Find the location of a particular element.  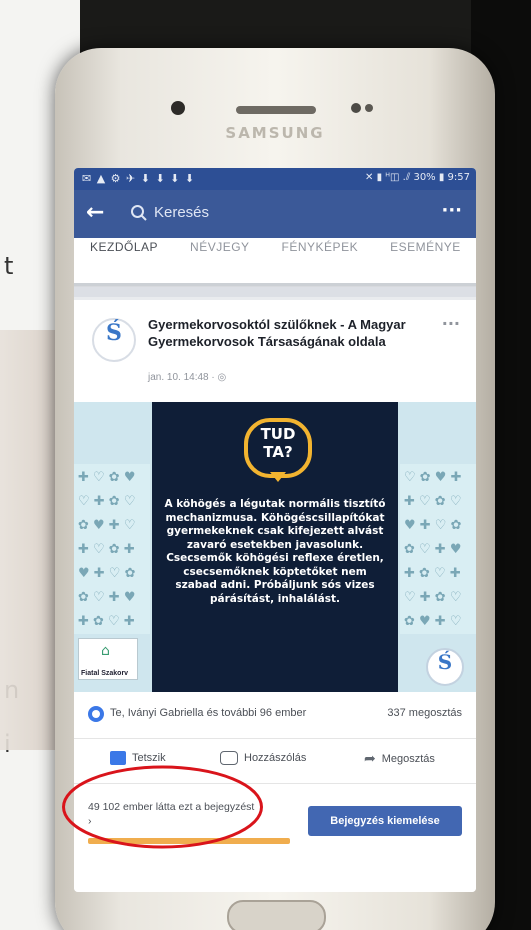

fiatal-logo-text: Fiatal Szakorv is located at coordinates (105, 673).